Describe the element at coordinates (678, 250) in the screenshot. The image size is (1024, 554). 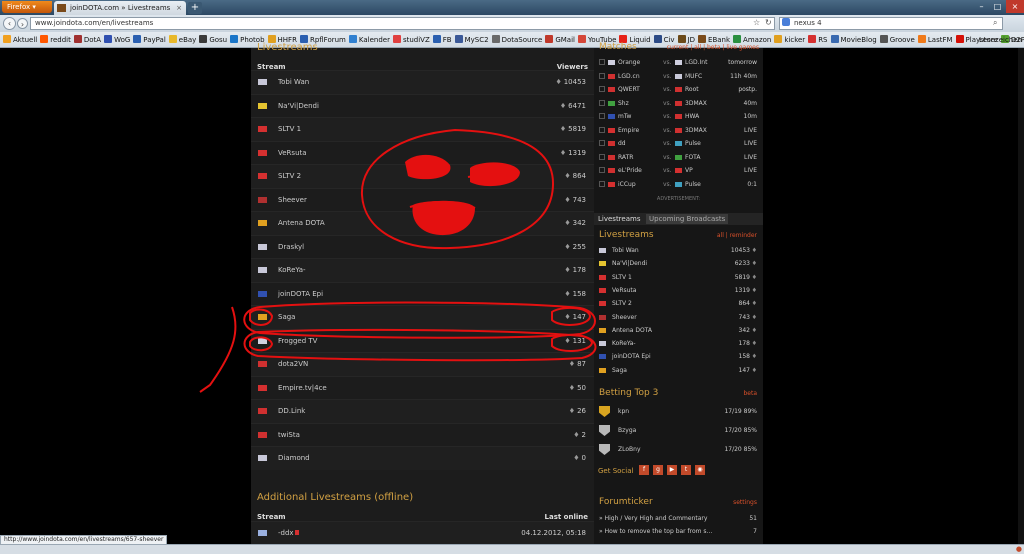
I see `side-stream-row: Tobi Wan 10453 ♦` at that location.